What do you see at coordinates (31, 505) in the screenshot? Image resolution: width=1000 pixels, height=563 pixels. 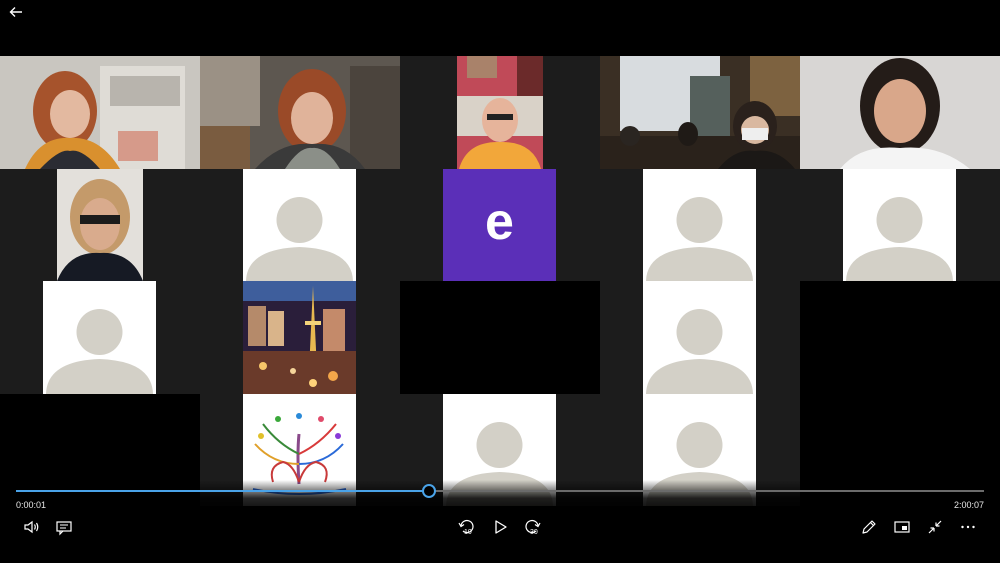 I see `current-time: 0:00:01` at bounding box center [31, 505].